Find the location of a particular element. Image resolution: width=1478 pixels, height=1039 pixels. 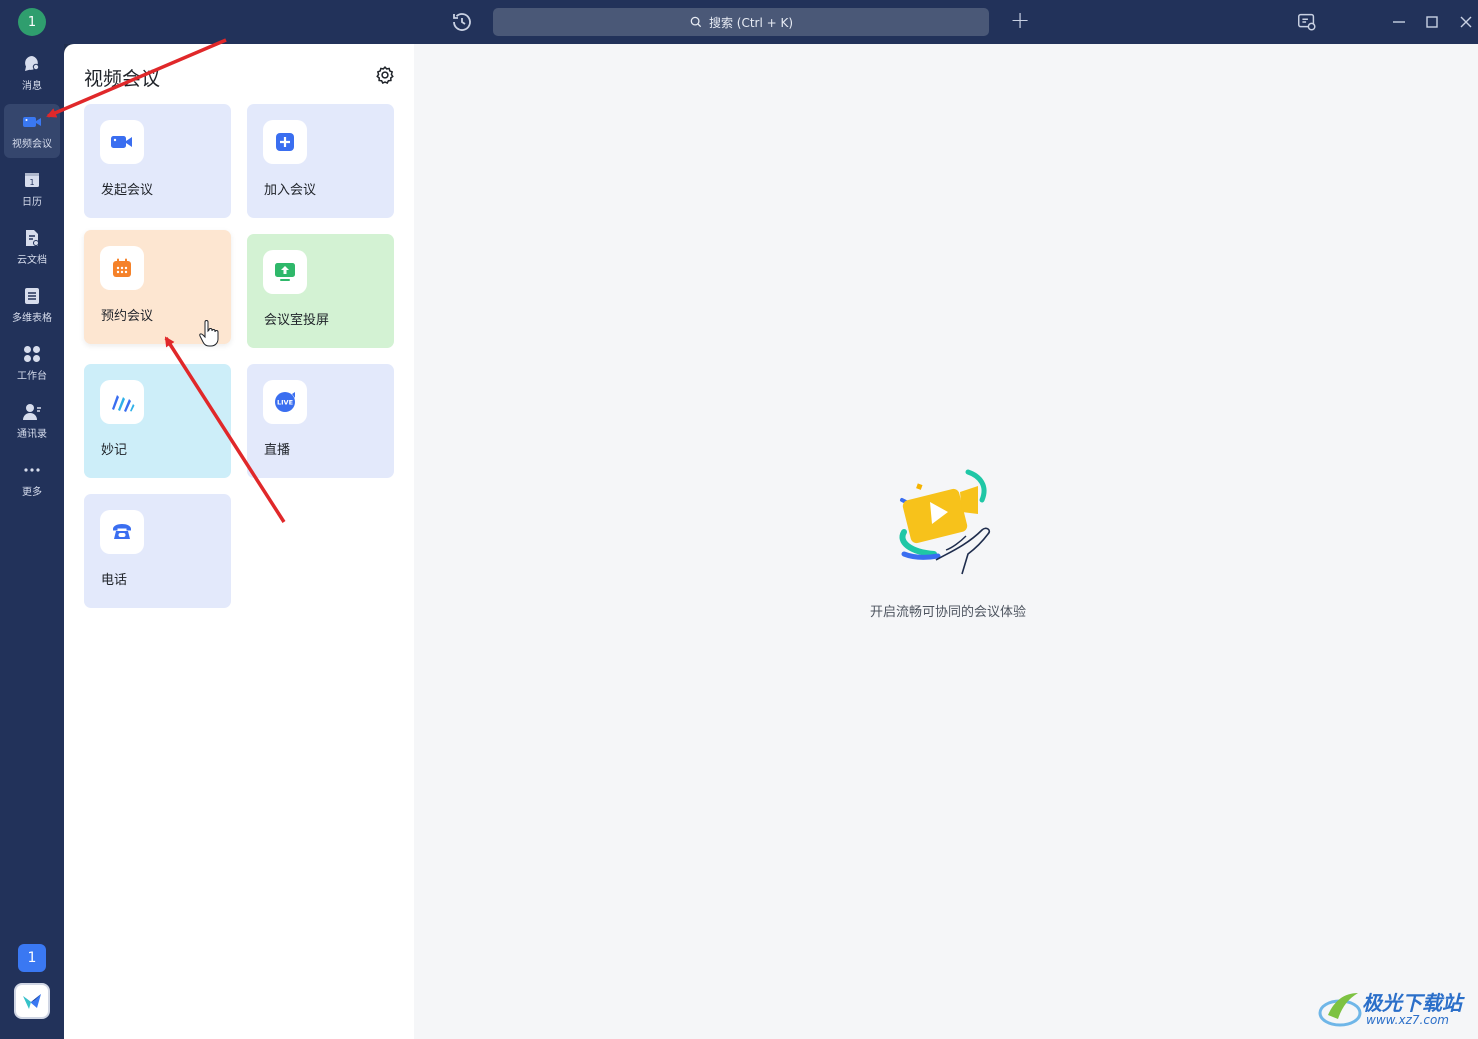

title-bar: 1 搜索 (Ctrl + K) + is located at coordinates (739, 22).